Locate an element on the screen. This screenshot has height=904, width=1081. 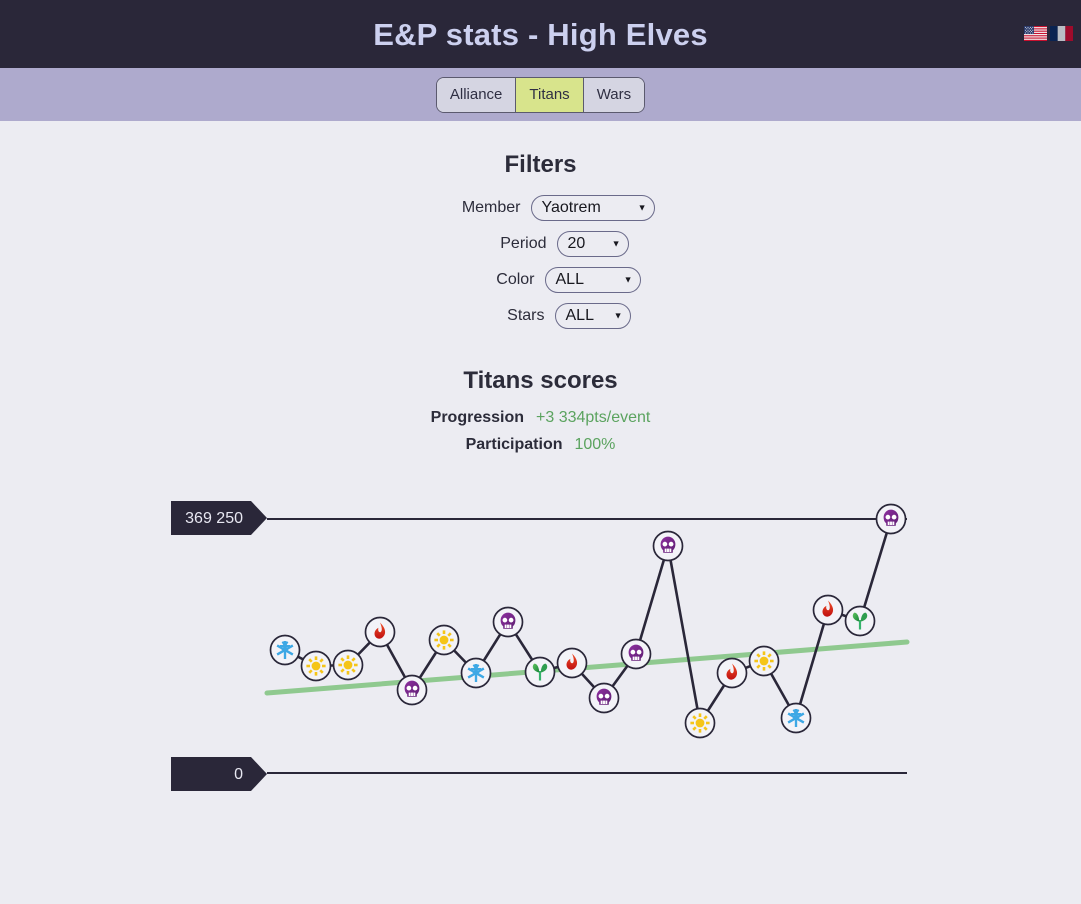
filter-row-stars: Stars ALL ▼ is located at coordinates (540, 316).